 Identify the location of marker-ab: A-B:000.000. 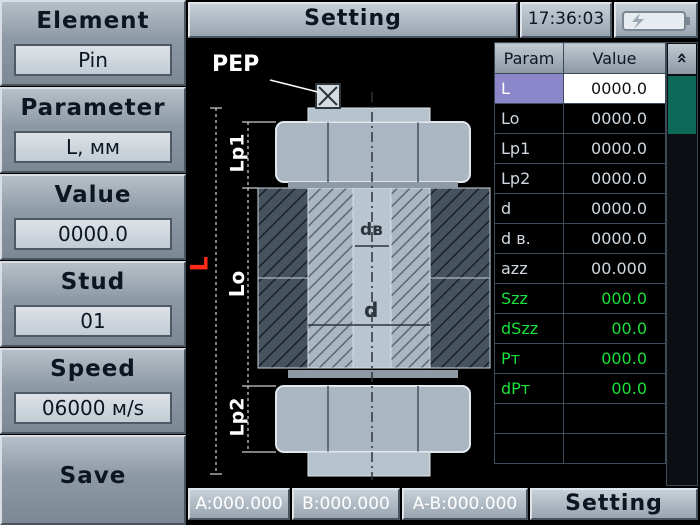
(465, 504).